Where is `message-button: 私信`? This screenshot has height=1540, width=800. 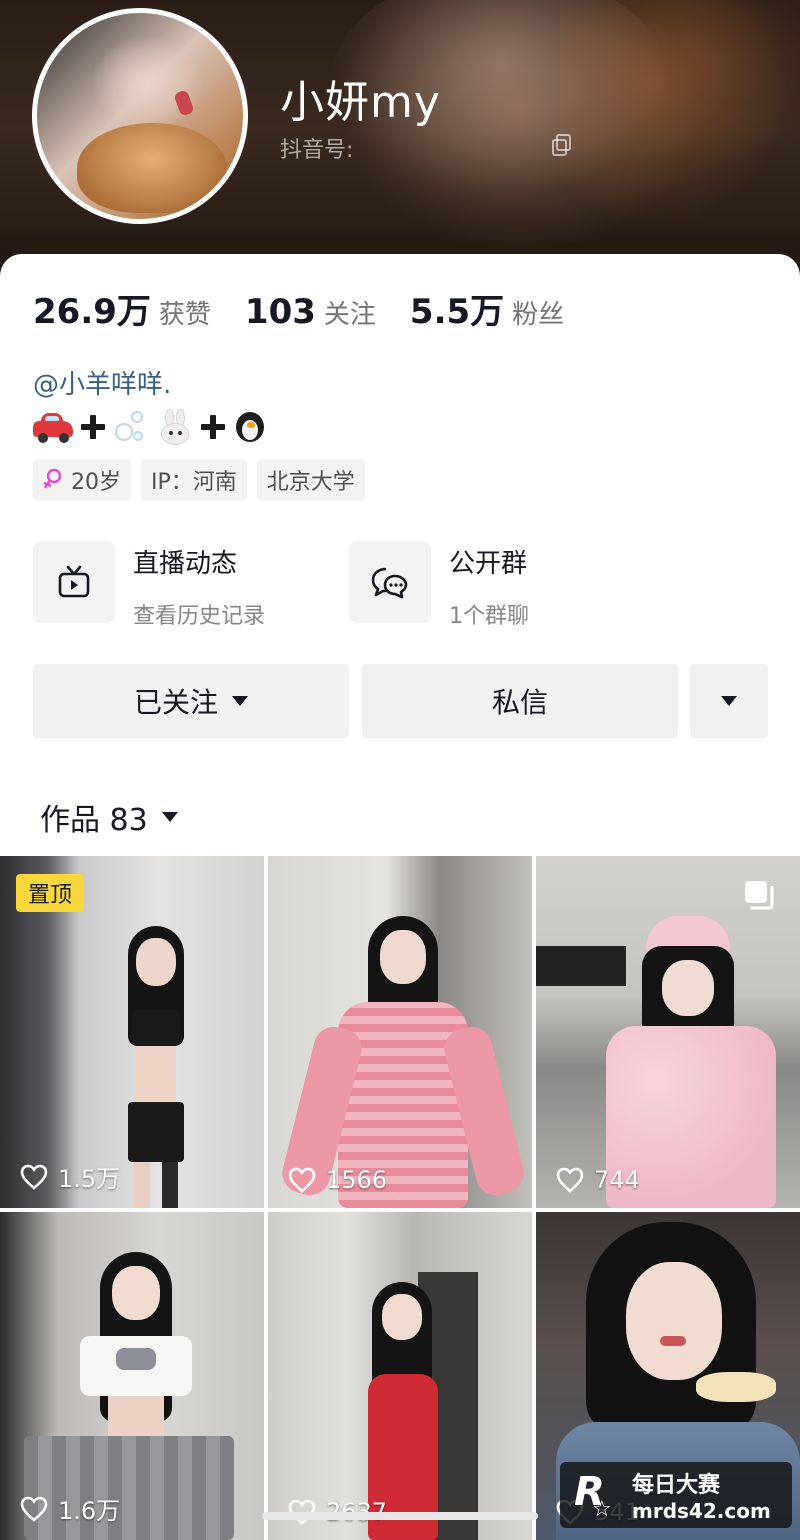
message-button: 私信 is located at coordinates (520, 701).